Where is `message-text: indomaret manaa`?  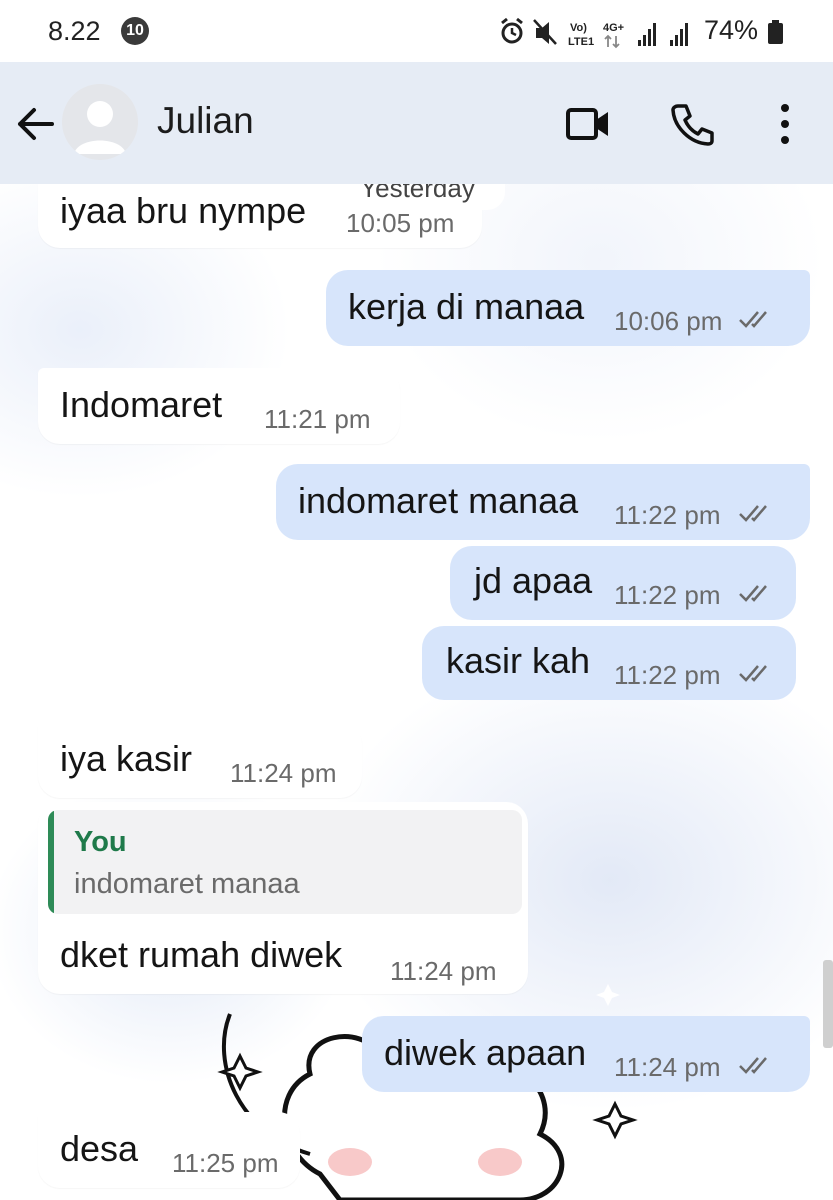 message-text: indomaret manaa is located at coordinates (438, 500).